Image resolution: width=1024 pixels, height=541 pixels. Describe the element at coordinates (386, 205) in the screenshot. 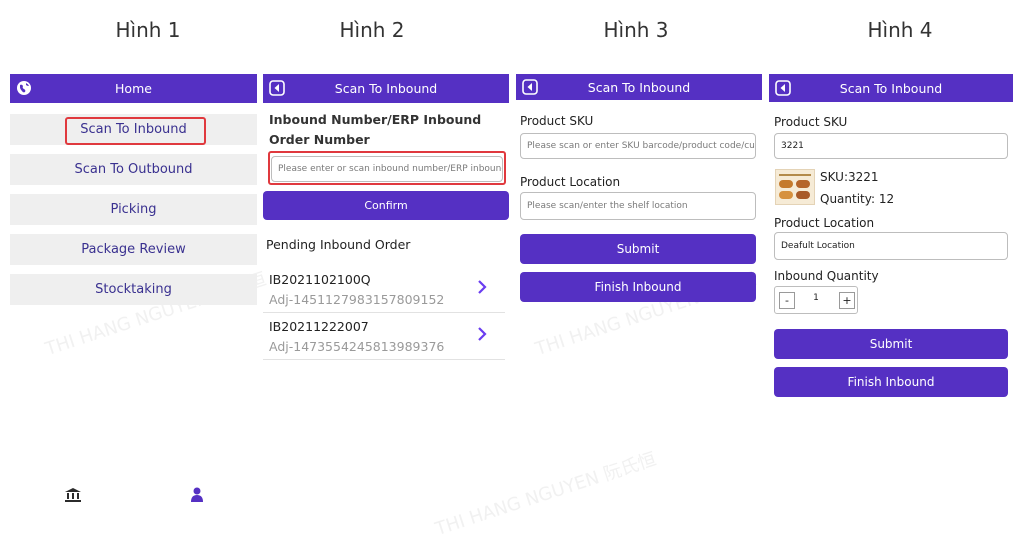

I see `confirm-button: Confirm` at that location.